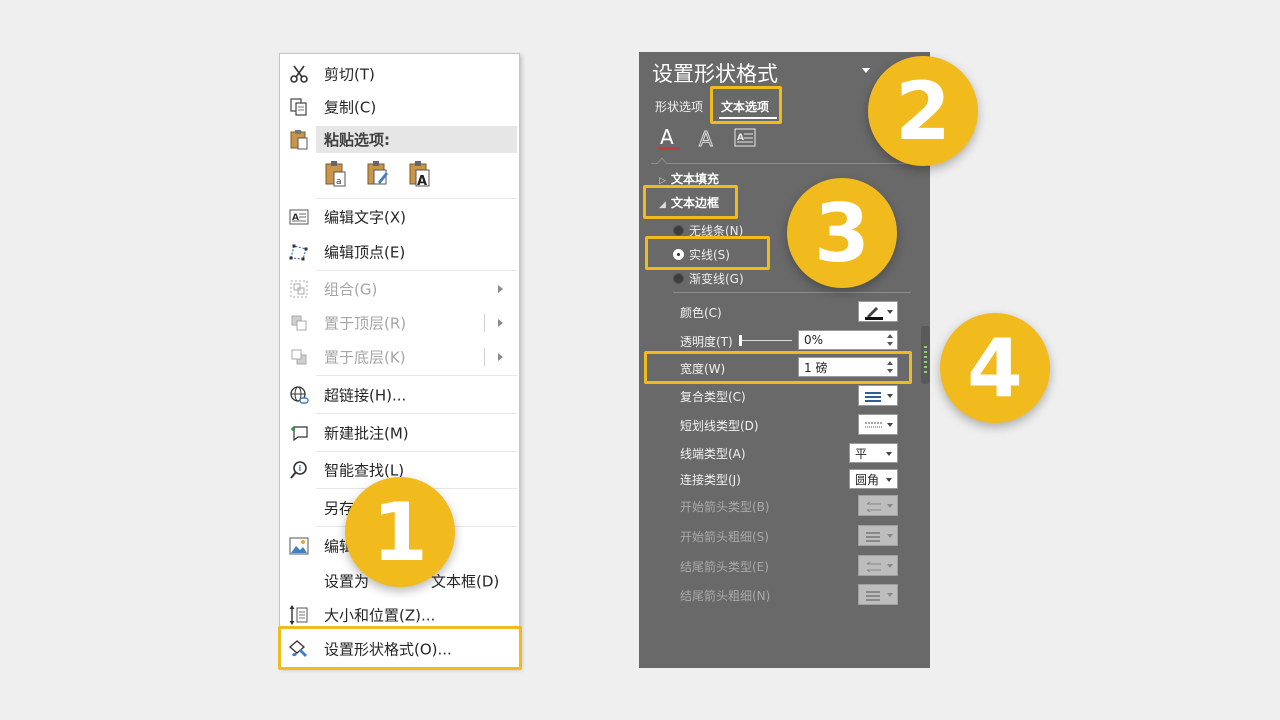 This screenshot has height=720, width=1280. Describe the element at coordinates (725, 507) in the screenshot. I see `begin-arrow-type-label: 开始箭头类型(B)` at that location.